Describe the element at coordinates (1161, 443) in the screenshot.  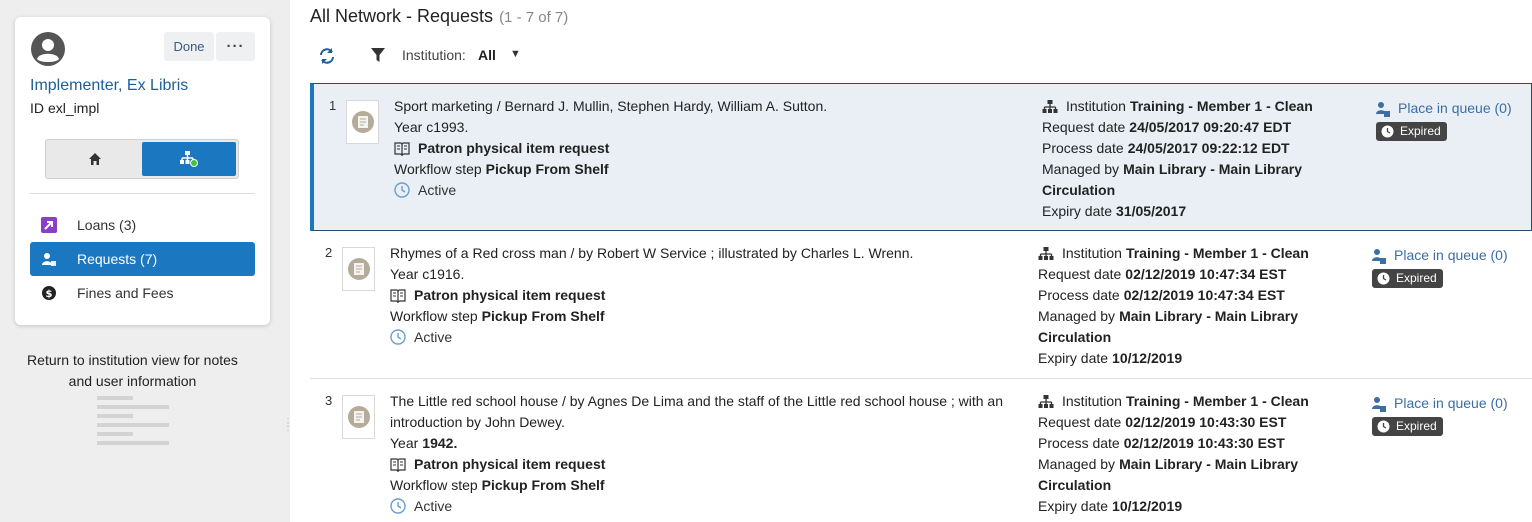
I see `process-date: Process date 02/12/2019 10:43:30 EST` at that location.